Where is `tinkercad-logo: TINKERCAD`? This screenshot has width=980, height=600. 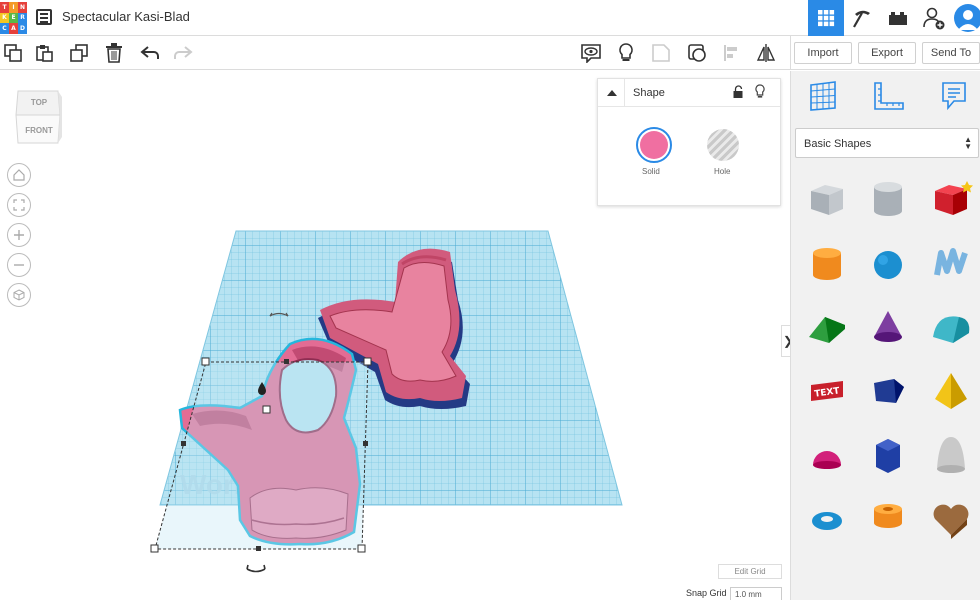 tinkercad-logo: TINKERCAD is located at coordinates (13, 18).